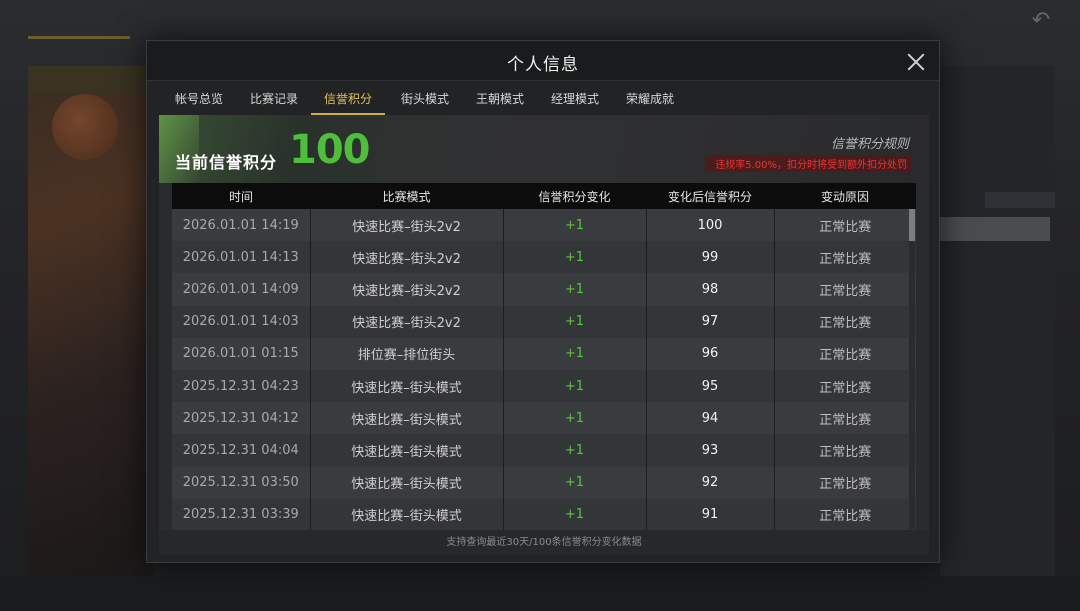 This screenshot has height=611, width=1080. I want to click on table-row: 2026.01.01 14:03 快速比赛–街头2v2 +1 97 正常比赛, so click(544, 321).